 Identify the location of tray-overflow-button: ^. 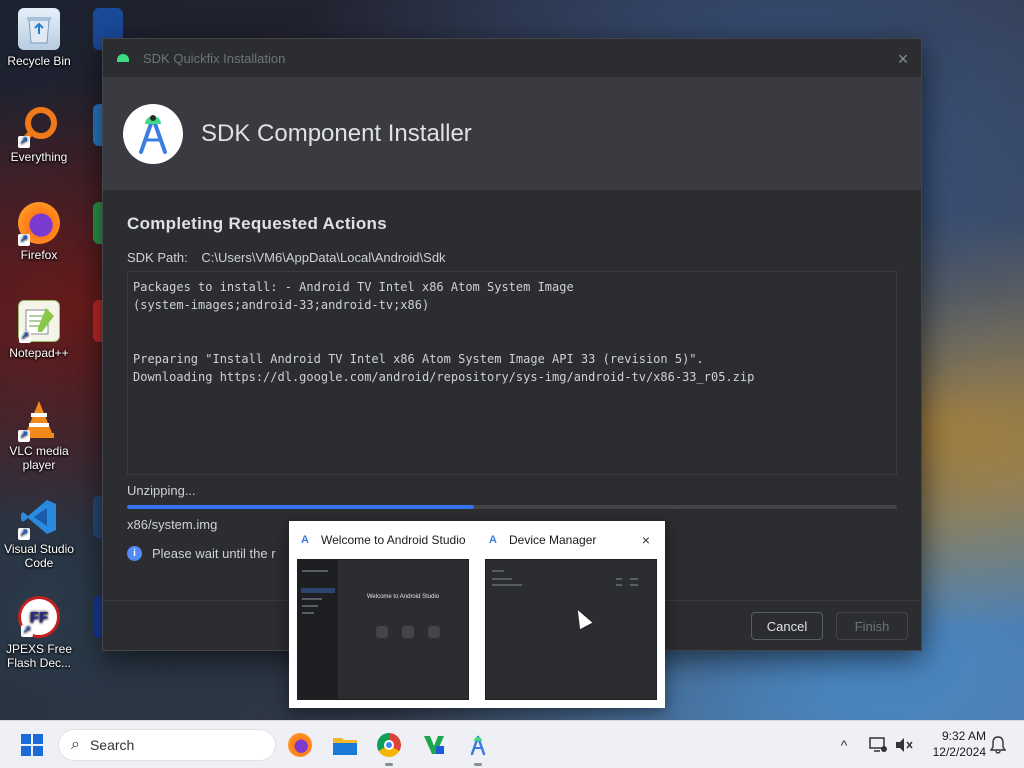
(844, 745).